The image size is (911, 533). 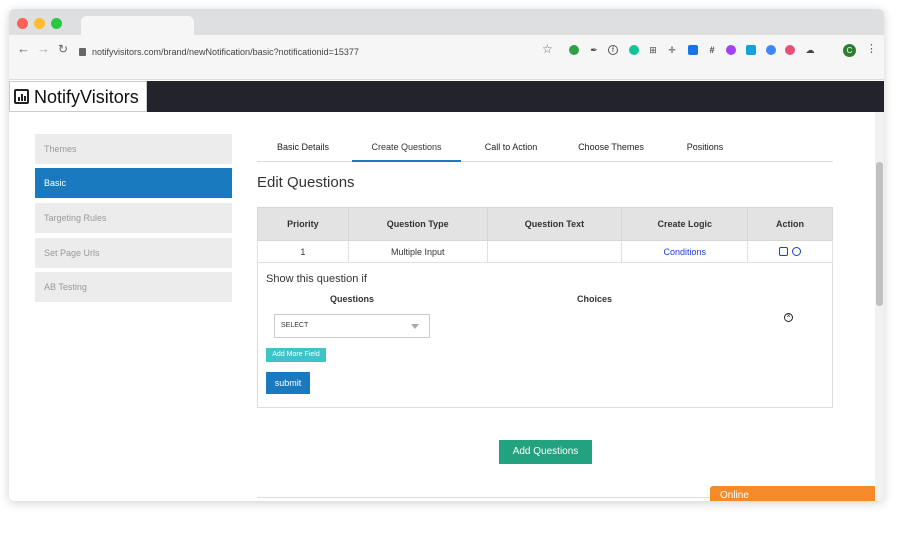 What do you see at coordinates (306, 182) in the screenshot?
I see `page-title: Edit Questions` at bounding box center [306, 182].